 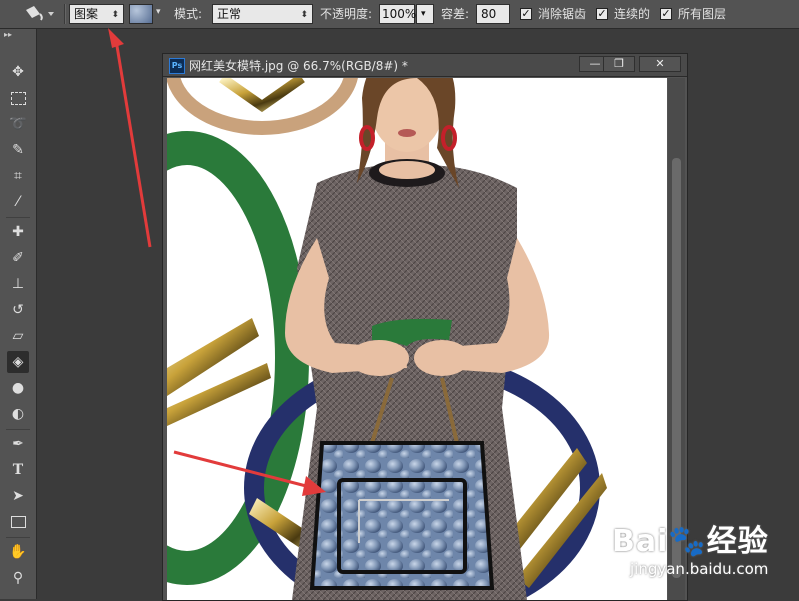 I want to click on tool-preset-picker, so click(x=40, y=14).